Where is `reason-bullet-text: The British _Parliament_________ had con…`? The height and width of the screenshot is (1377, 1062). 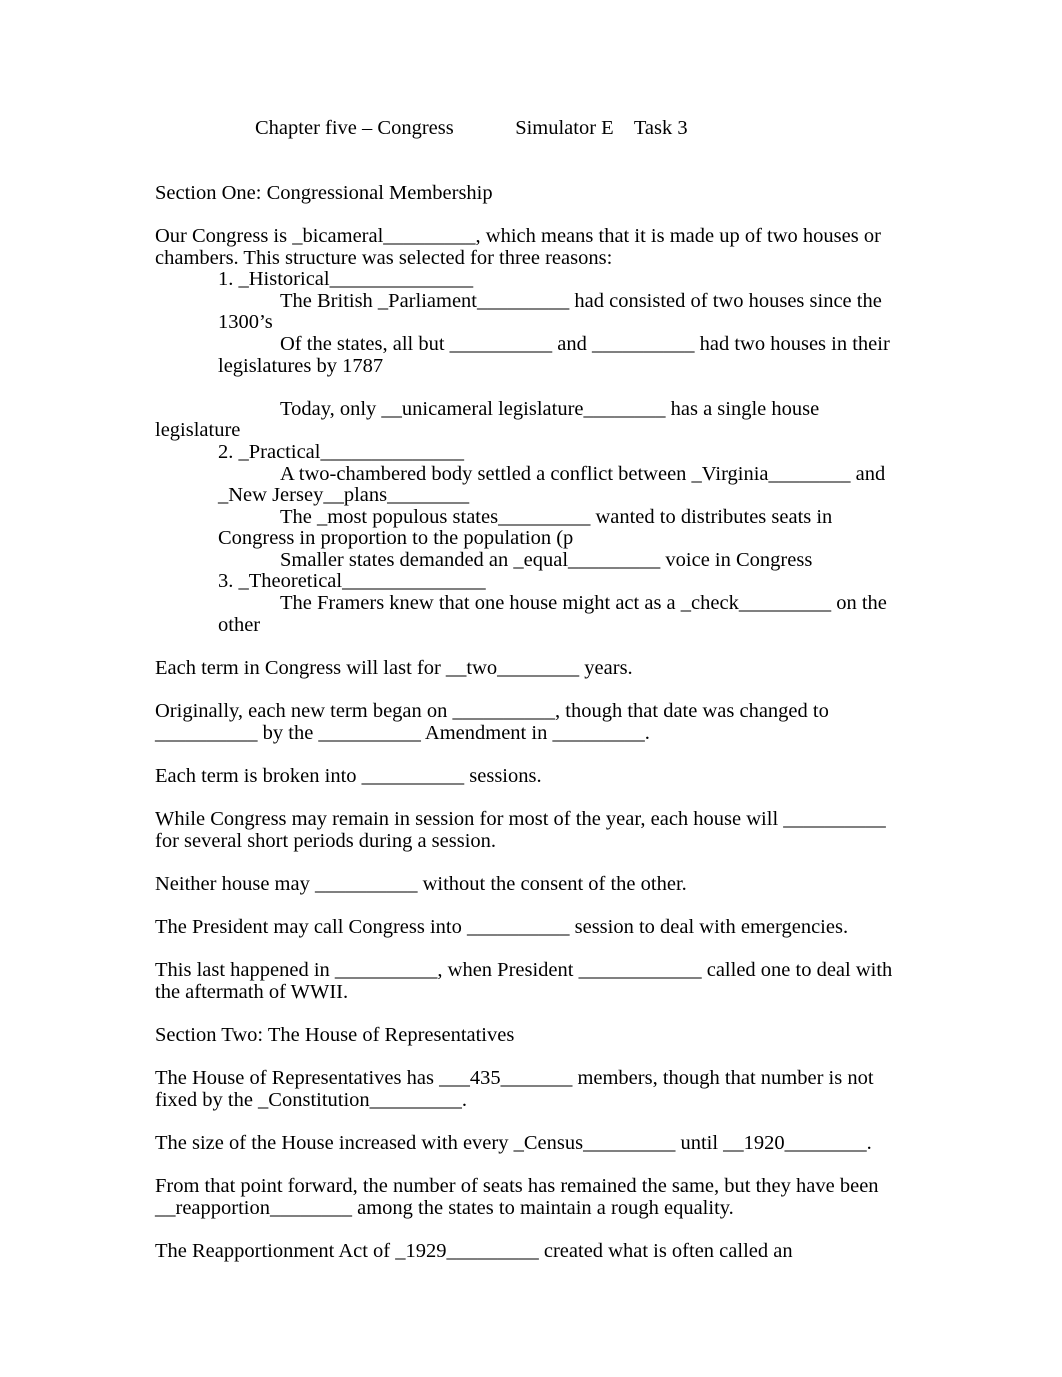
reason-bullet-text: The British _Parliament_________ had con… is located at coordinates (550, 311).